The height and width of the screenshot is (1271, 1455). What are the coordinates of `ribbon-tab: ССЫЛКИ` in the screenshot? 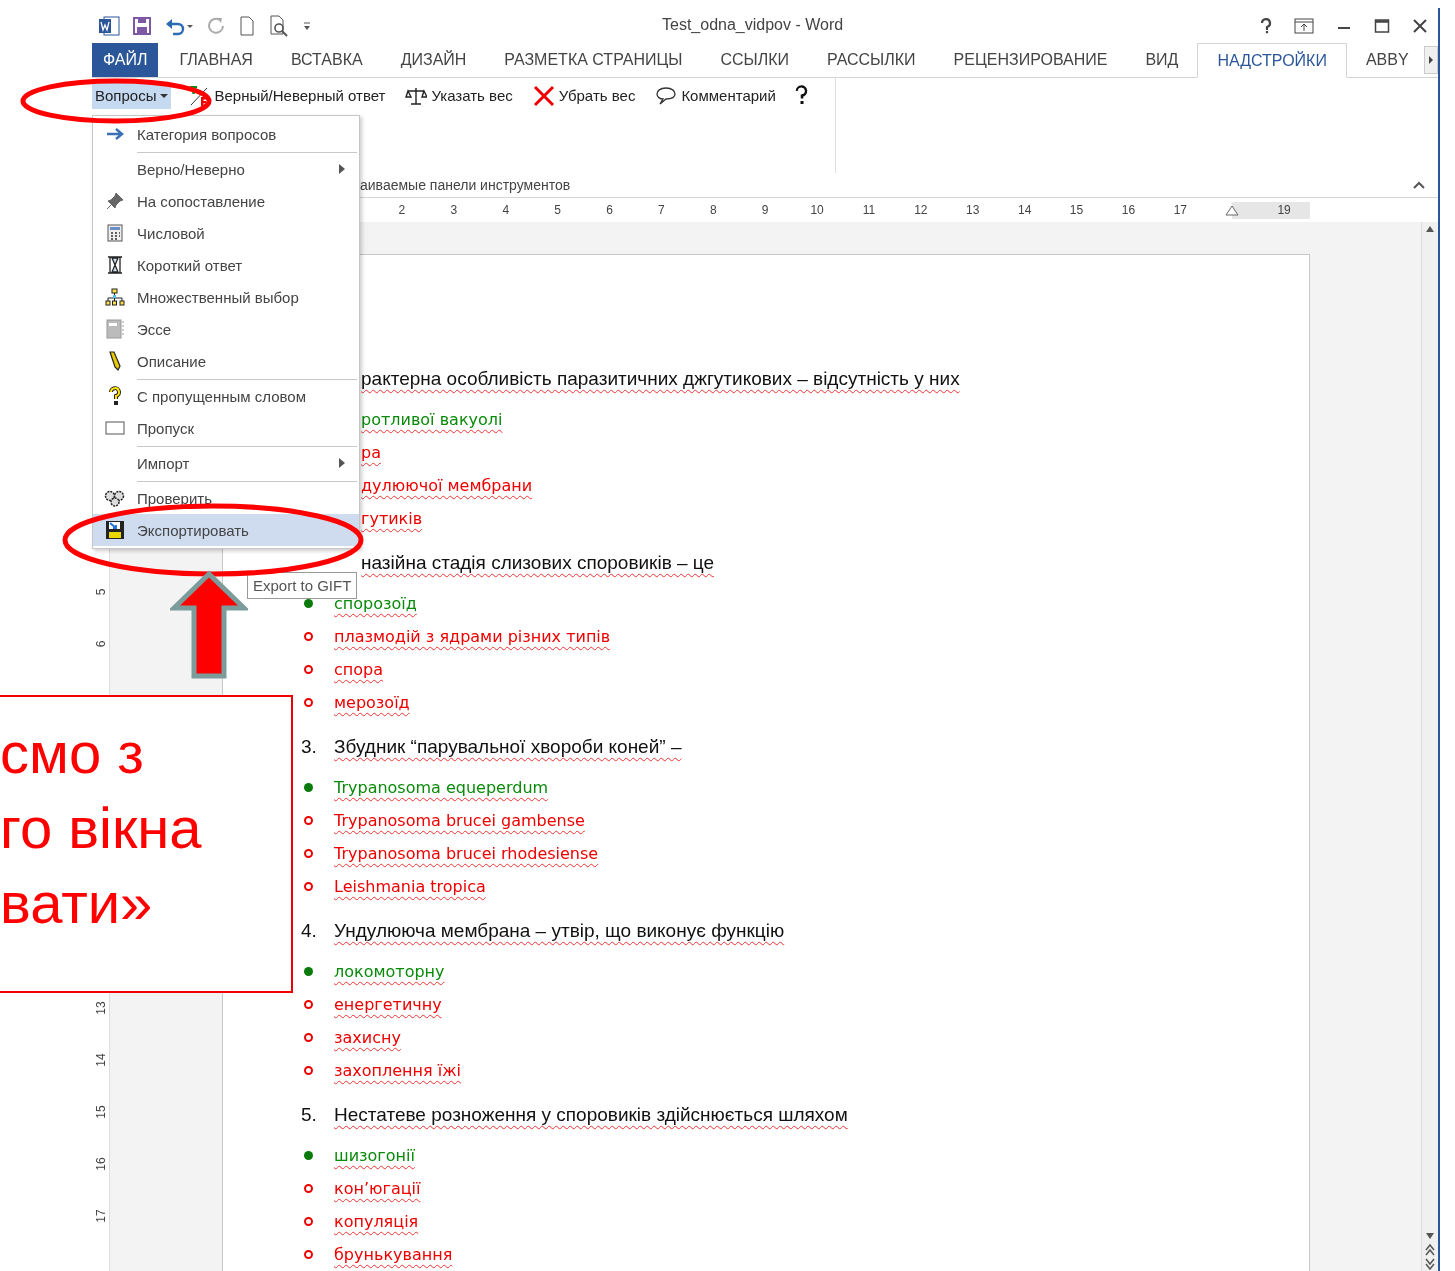 It's located at (755, 60).